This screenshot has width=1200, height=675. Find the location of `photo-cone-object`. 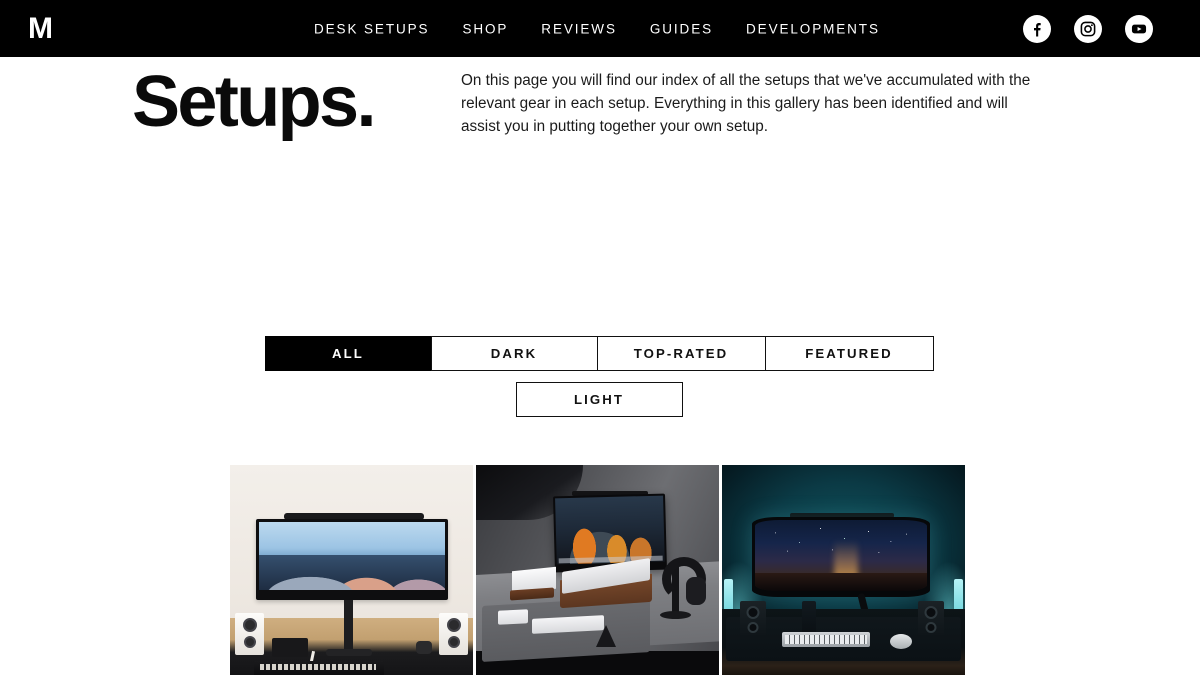

photo-cone-object is located at coordinates (606, 636).